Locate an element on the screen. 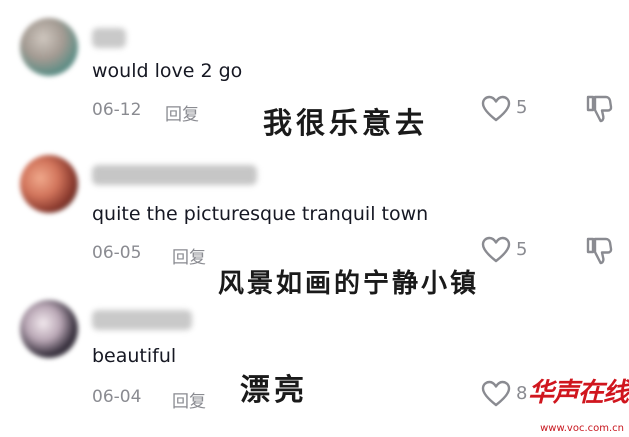 The width and height of the screenshot is (629, 437). watermark-url: www.voc.com.cn is located at coordinates (582, 428).